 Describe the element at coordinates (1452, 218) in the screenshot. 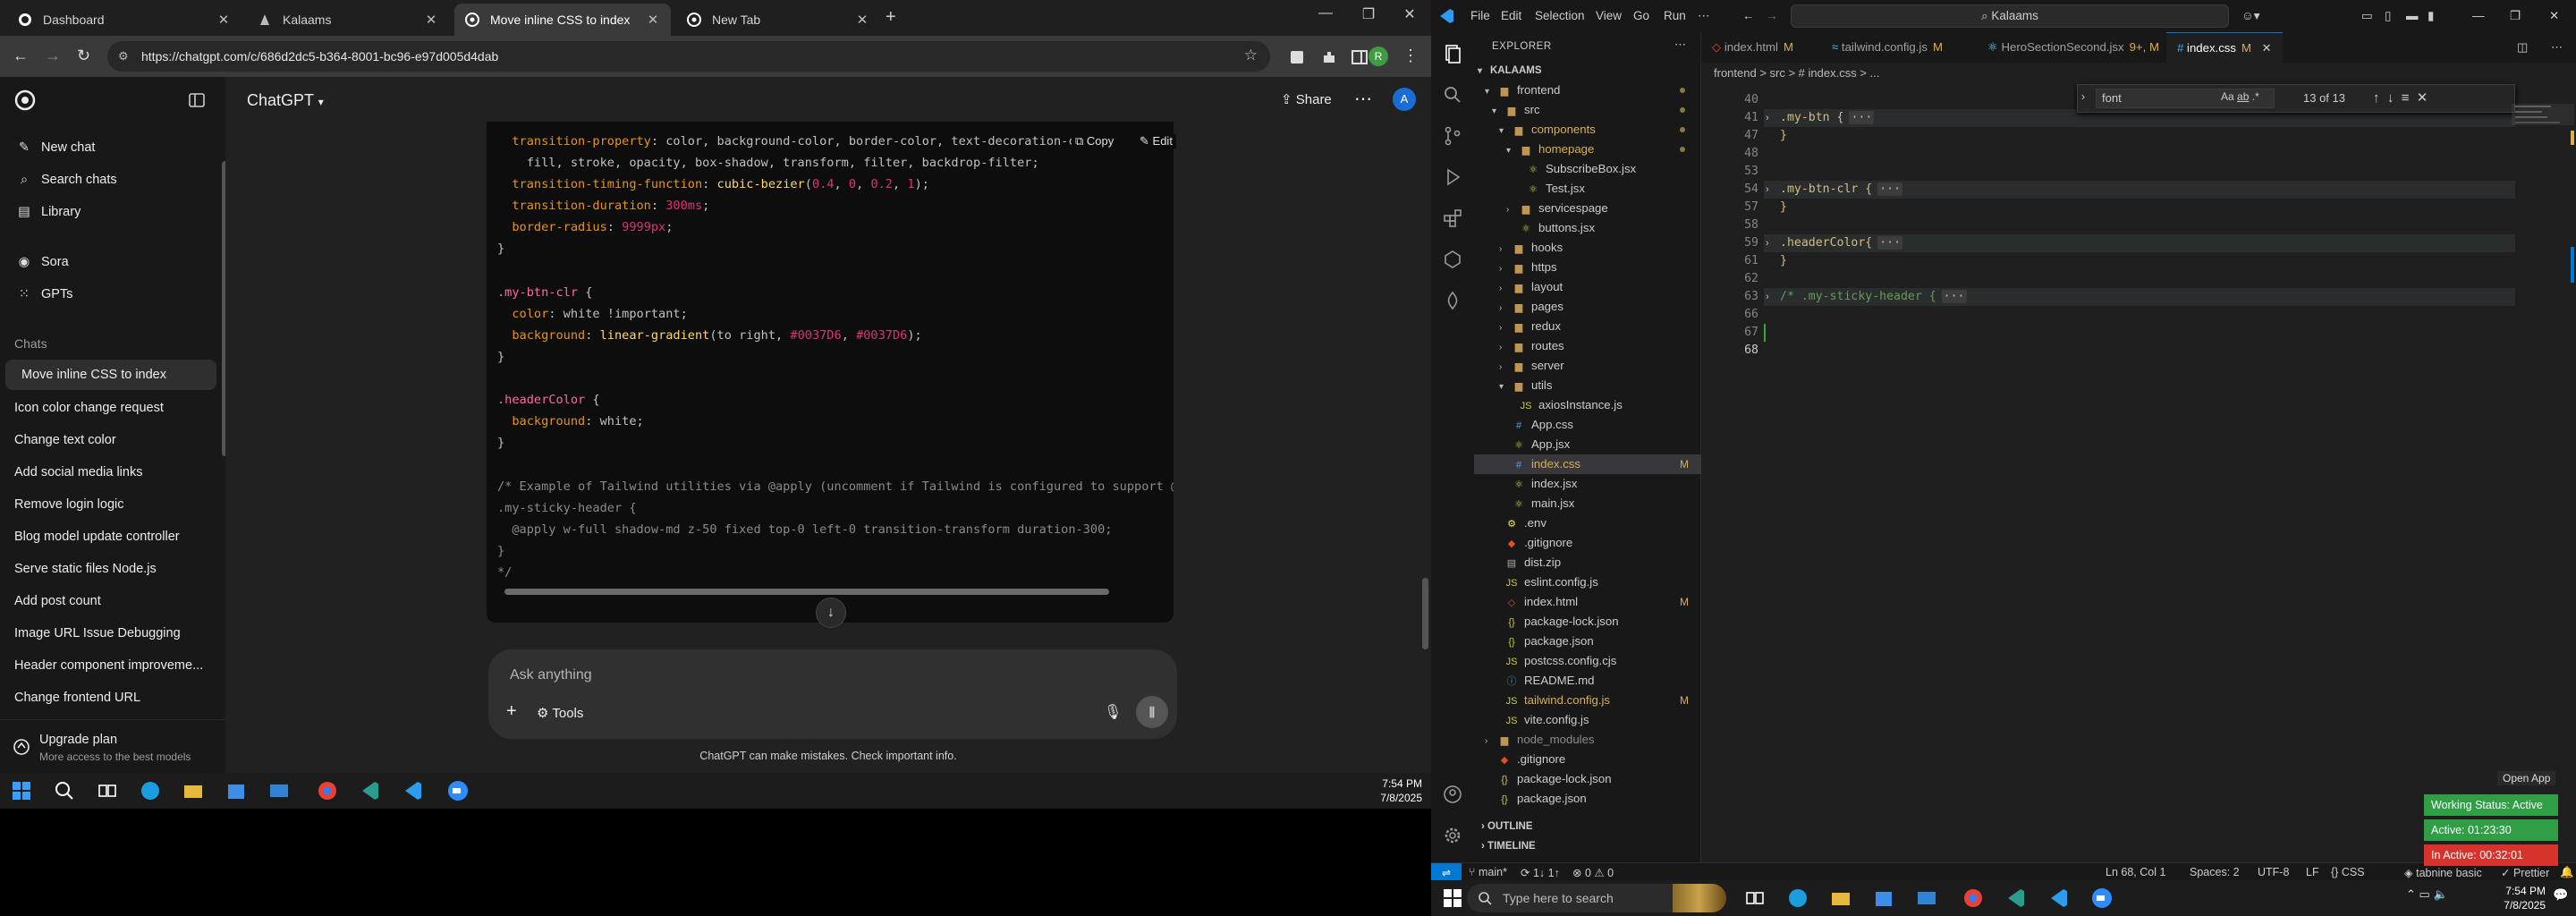

I see `extensions-icon` at that location.